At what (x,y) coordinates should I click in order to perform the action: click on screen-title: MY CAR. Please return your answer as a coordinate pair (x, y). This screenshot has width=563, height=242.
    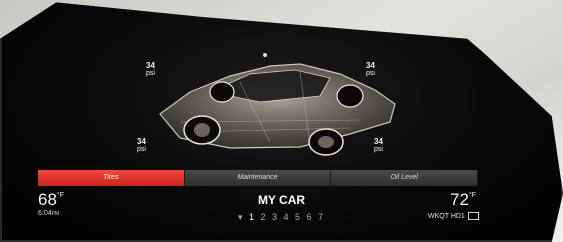
    Looking at the image, I should click on (281, 200).